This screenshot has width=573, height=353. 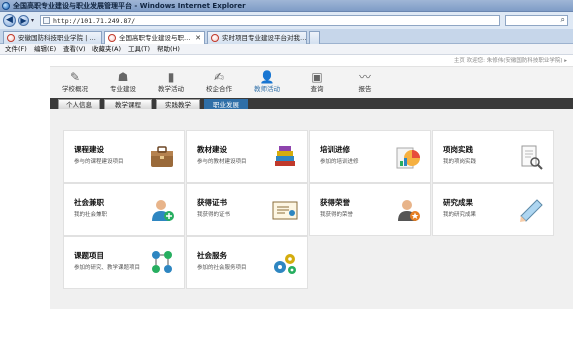 What do you see at coordinates (32, 20) in the screenshot?
I see `history-dropdown-icon: ▾` at bounding box center [32, 20].